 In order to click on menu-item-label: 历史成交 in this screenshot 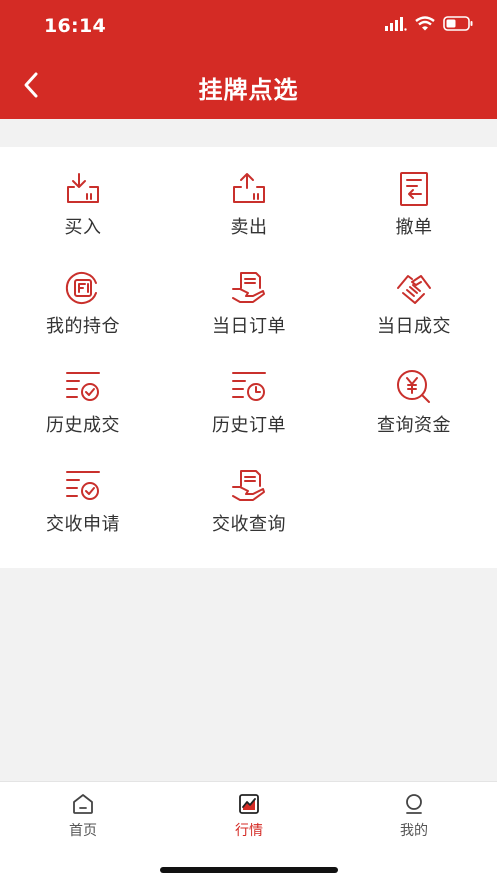, I will do `click(83, 425)`.